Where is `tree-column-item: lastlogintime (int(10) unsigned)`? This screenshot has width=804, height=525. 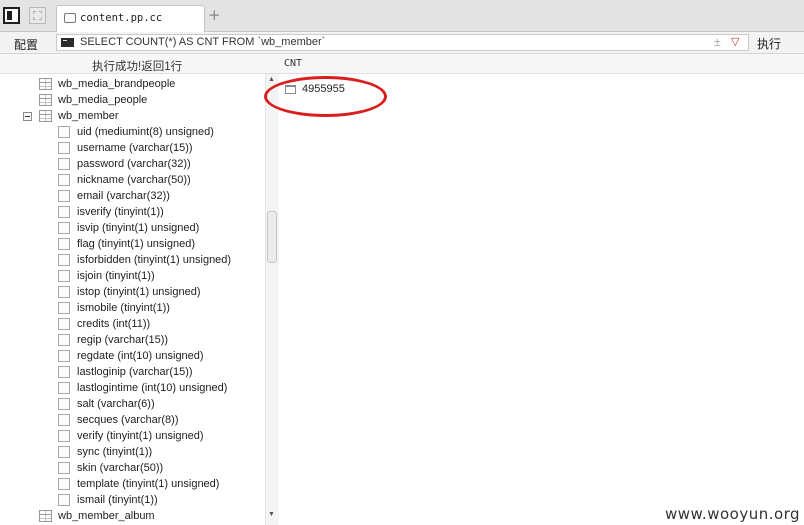 tree-column-item: lastlogintime (int(10) unsigned) is located at coordinates (132, 388).